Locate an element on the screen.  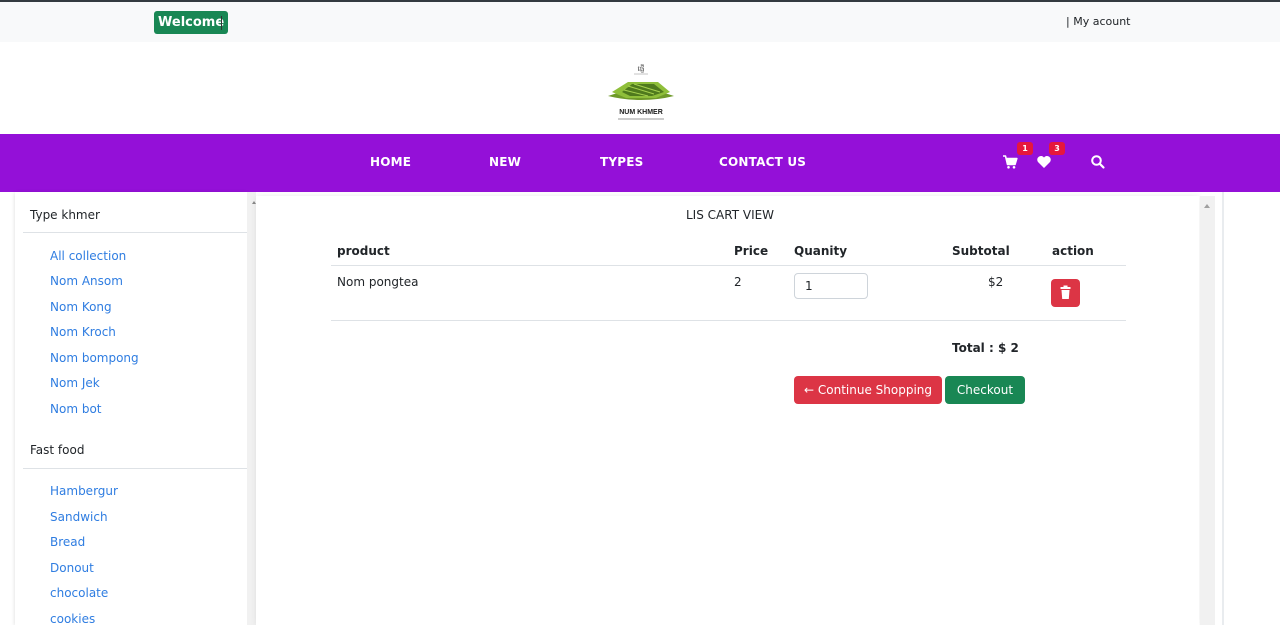
sidebar-item-all-collection: All collection is located at coordinates (88, 256).